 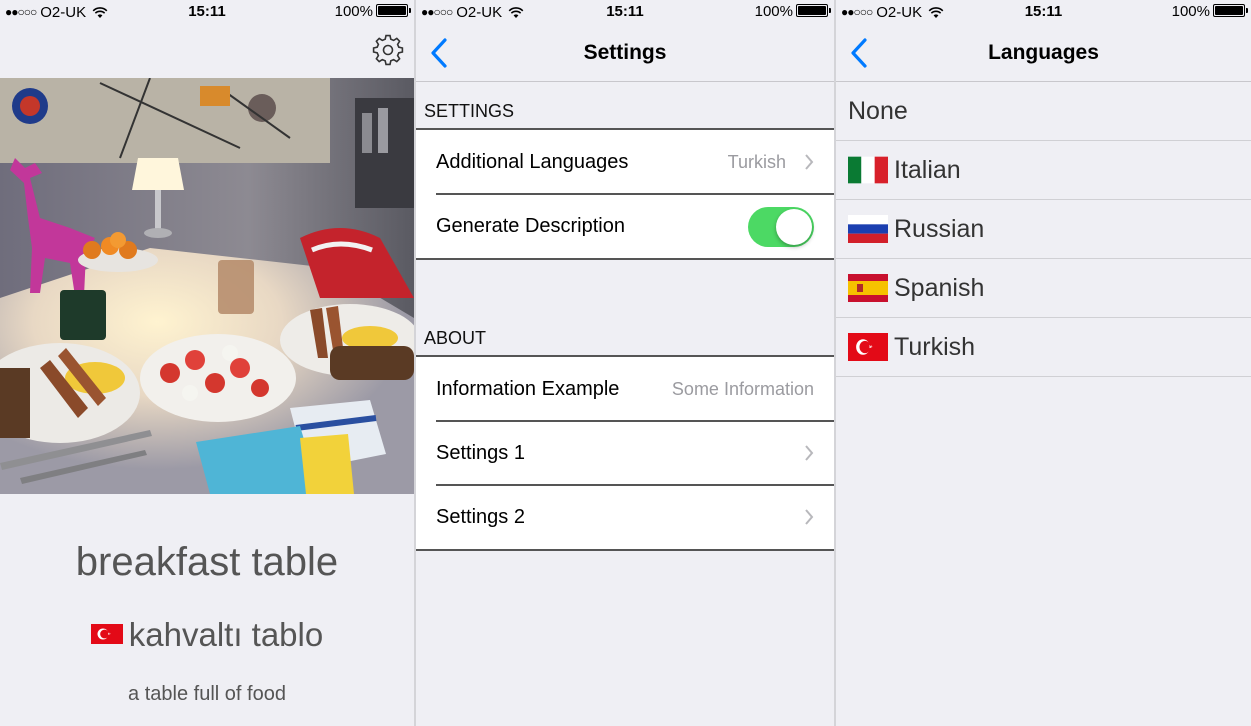 What do you see at coordinates (756, 162) in the screenshot?
I see `row-detail: Turkish` at bounding box center [756, 162].